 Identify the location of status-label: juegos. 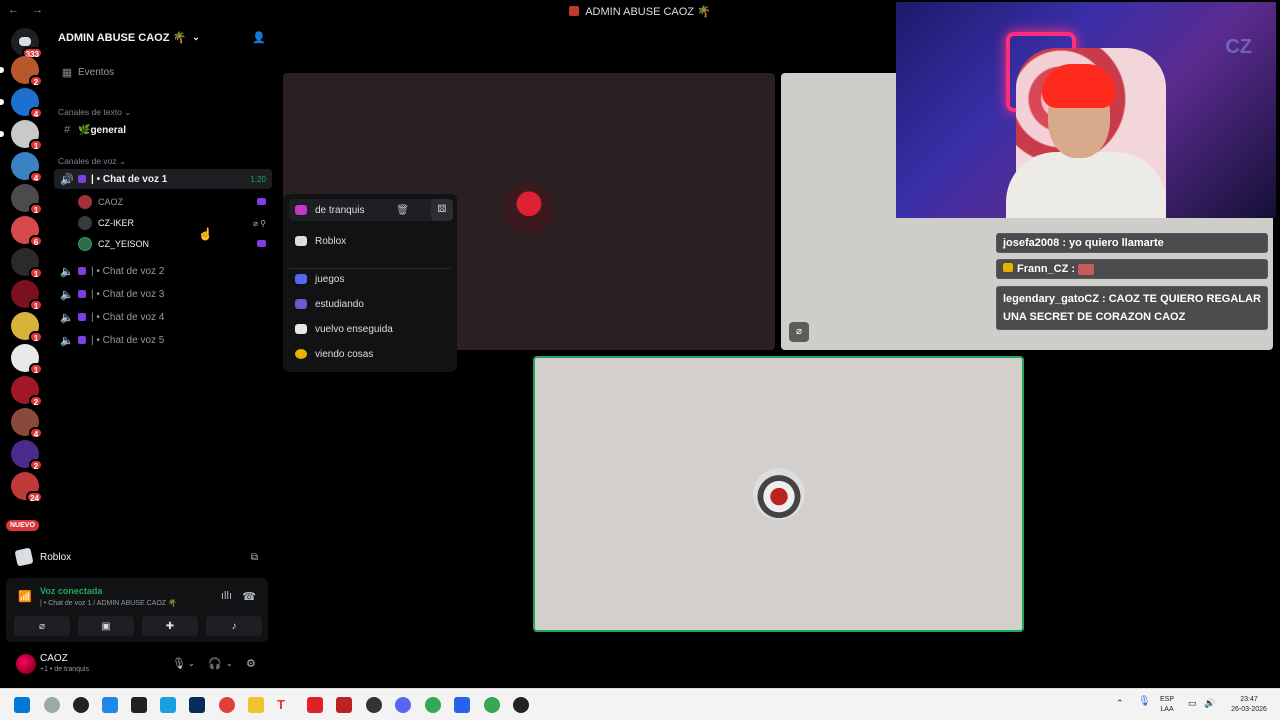
(330, 279).